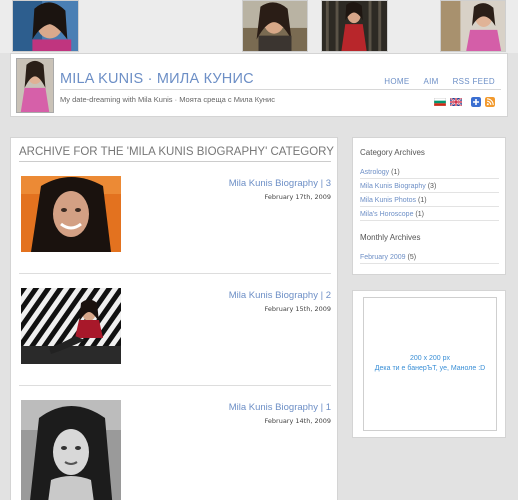 The image size is (518, 500). I want to click on bulgarian-flag-icon, so click(440, 102).